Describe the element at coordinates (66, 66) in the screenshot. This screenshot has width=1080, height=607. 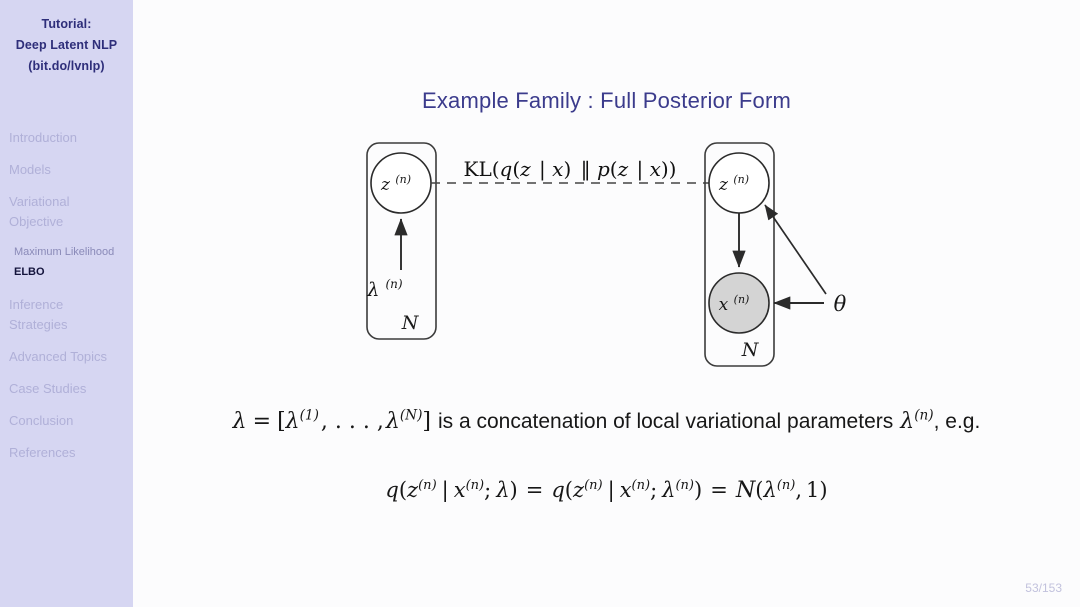
I see `sidebar-title-line-3: (bit.do/lvnlp)` at that location.